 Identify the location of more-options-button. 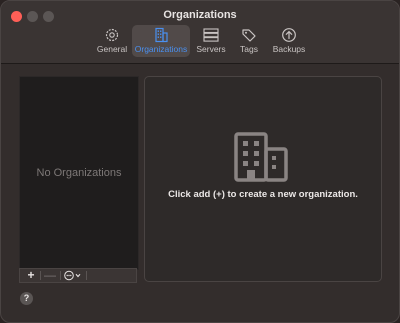
(73, 275).